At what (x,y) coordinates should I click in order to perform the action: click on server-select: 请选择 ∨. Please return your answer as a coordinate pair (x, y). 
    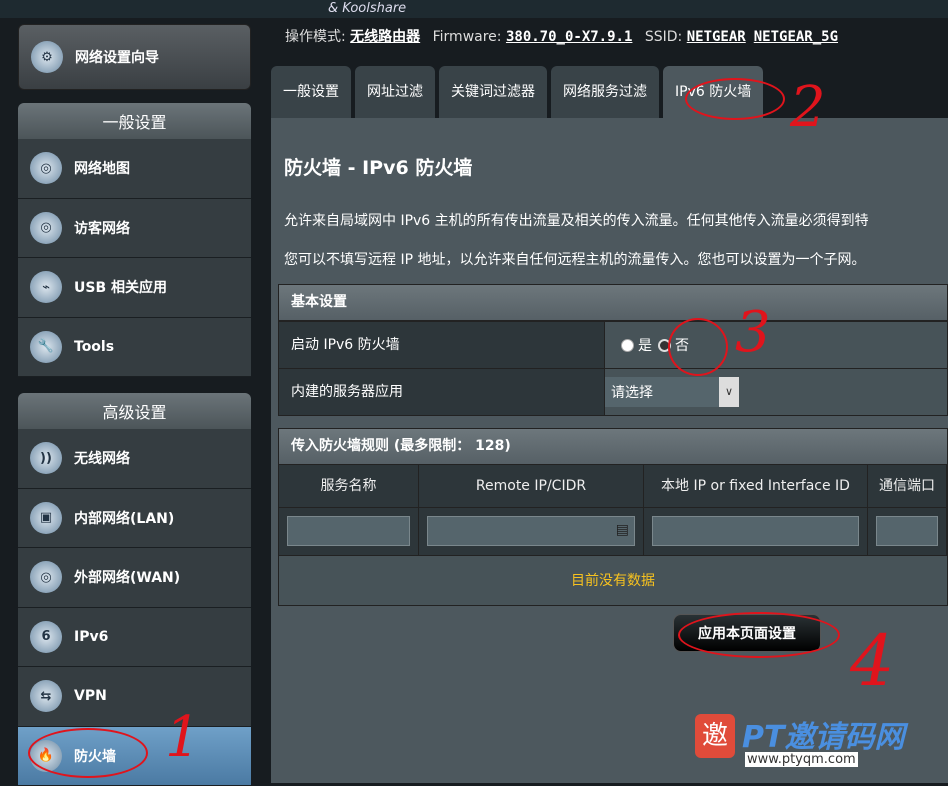
    Looking at the image, I should click on (672, 392).